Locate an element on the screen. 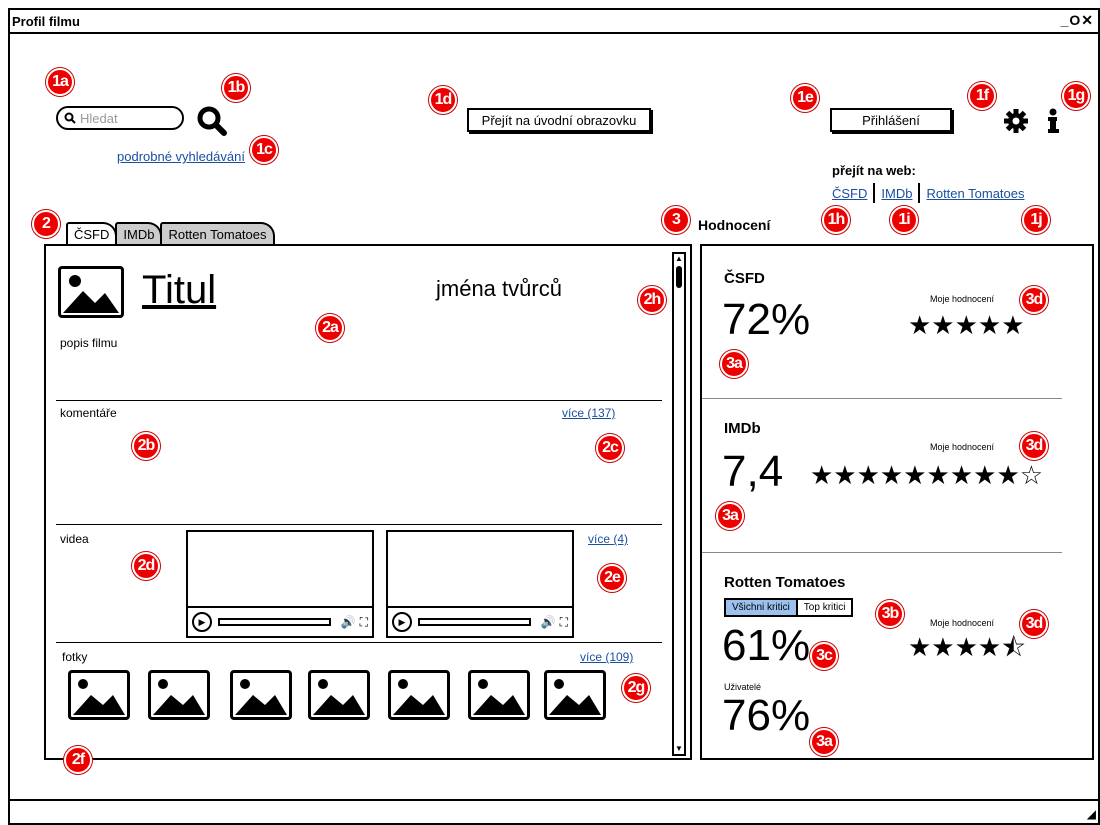 This screenshot has width=1100, height=825. annotation-badge: 1a is located at coordinates (60, 82).